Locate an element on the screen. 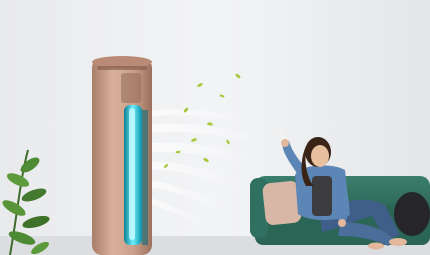 This screenshot has width=430, height=255. tower-air-conditioner is located at coordinates (122, 155).